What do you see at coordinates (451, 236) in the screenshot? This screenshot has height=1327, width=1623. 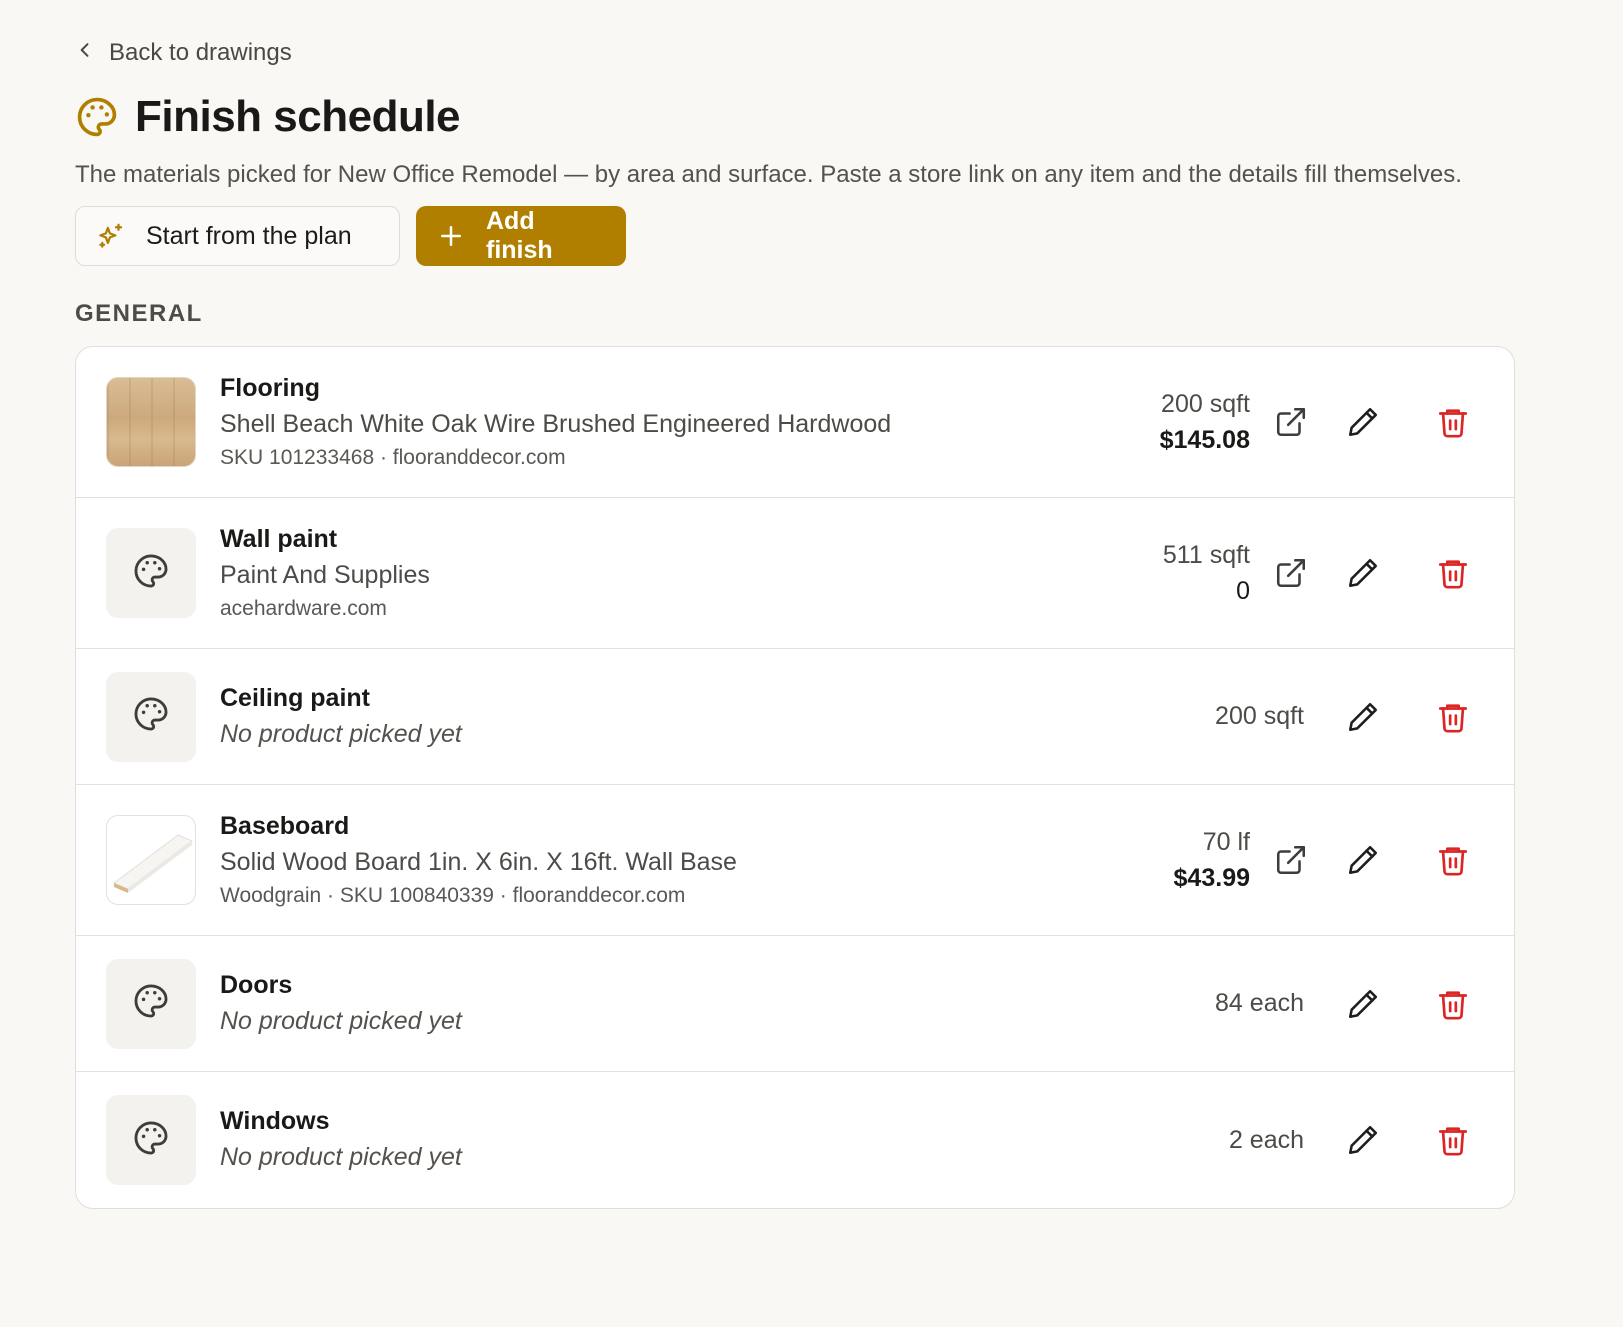 I see `plus-icon` at bounding box center [451, 236].